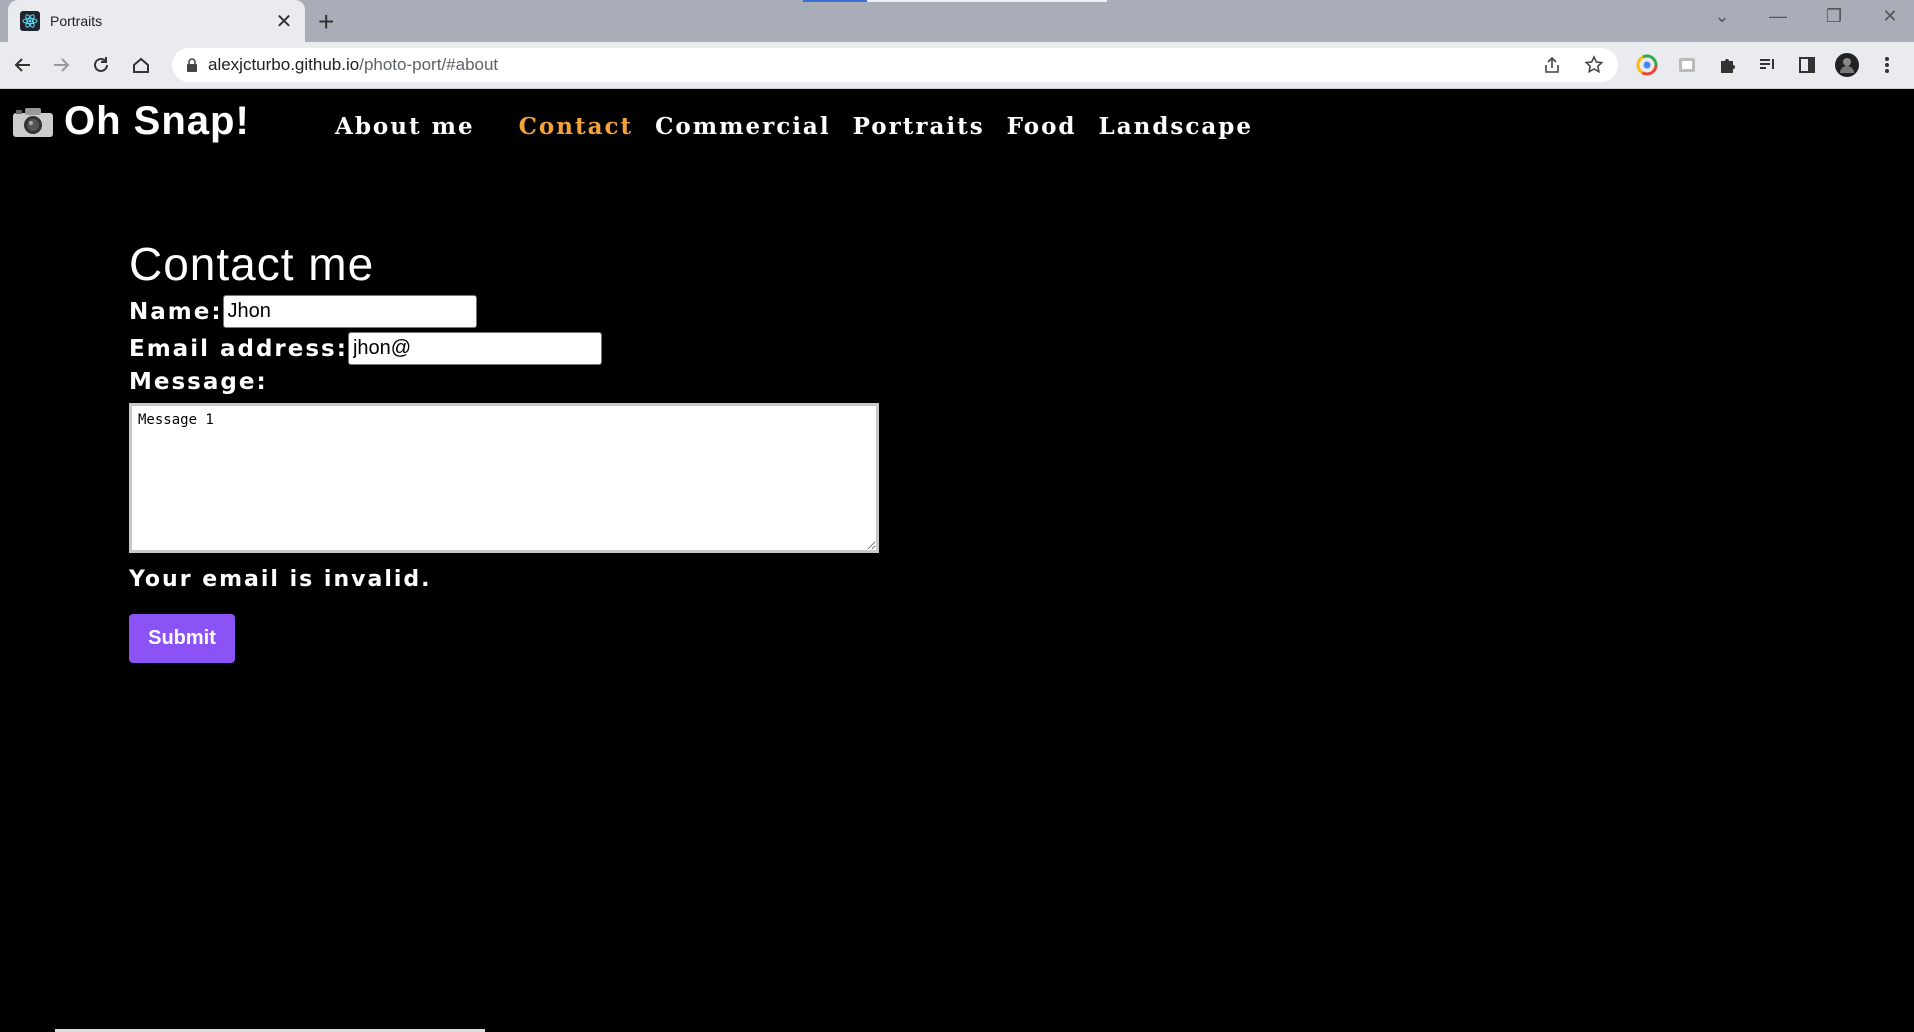 The height and width of the screenshot is (1032, 1914). I want to click on url-path: /photo-port/#about, so click(429, 64).